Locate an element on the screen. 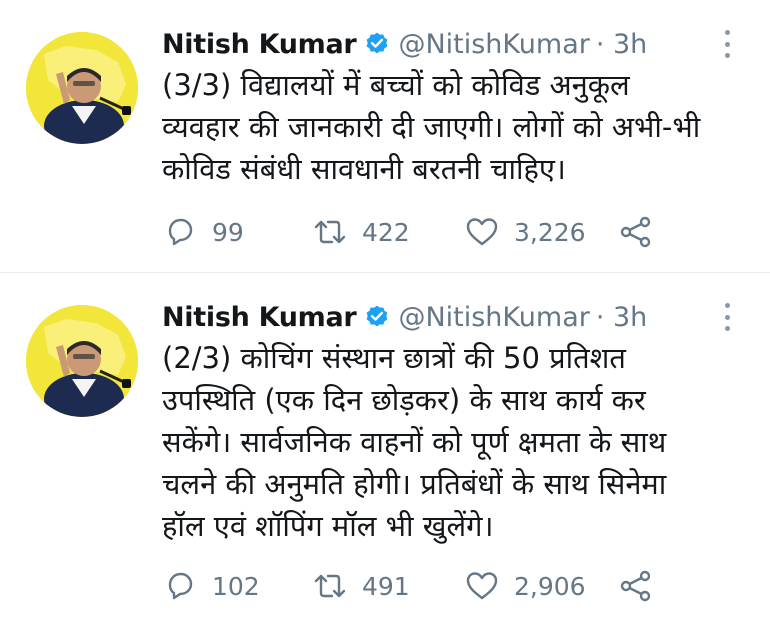 Image resolution: width=770 pixels, height=628 pixels. tweet-text-line: कोविड संबंधी सावधानी बरतनी चाहिए। is located at coordinates (364, 169).